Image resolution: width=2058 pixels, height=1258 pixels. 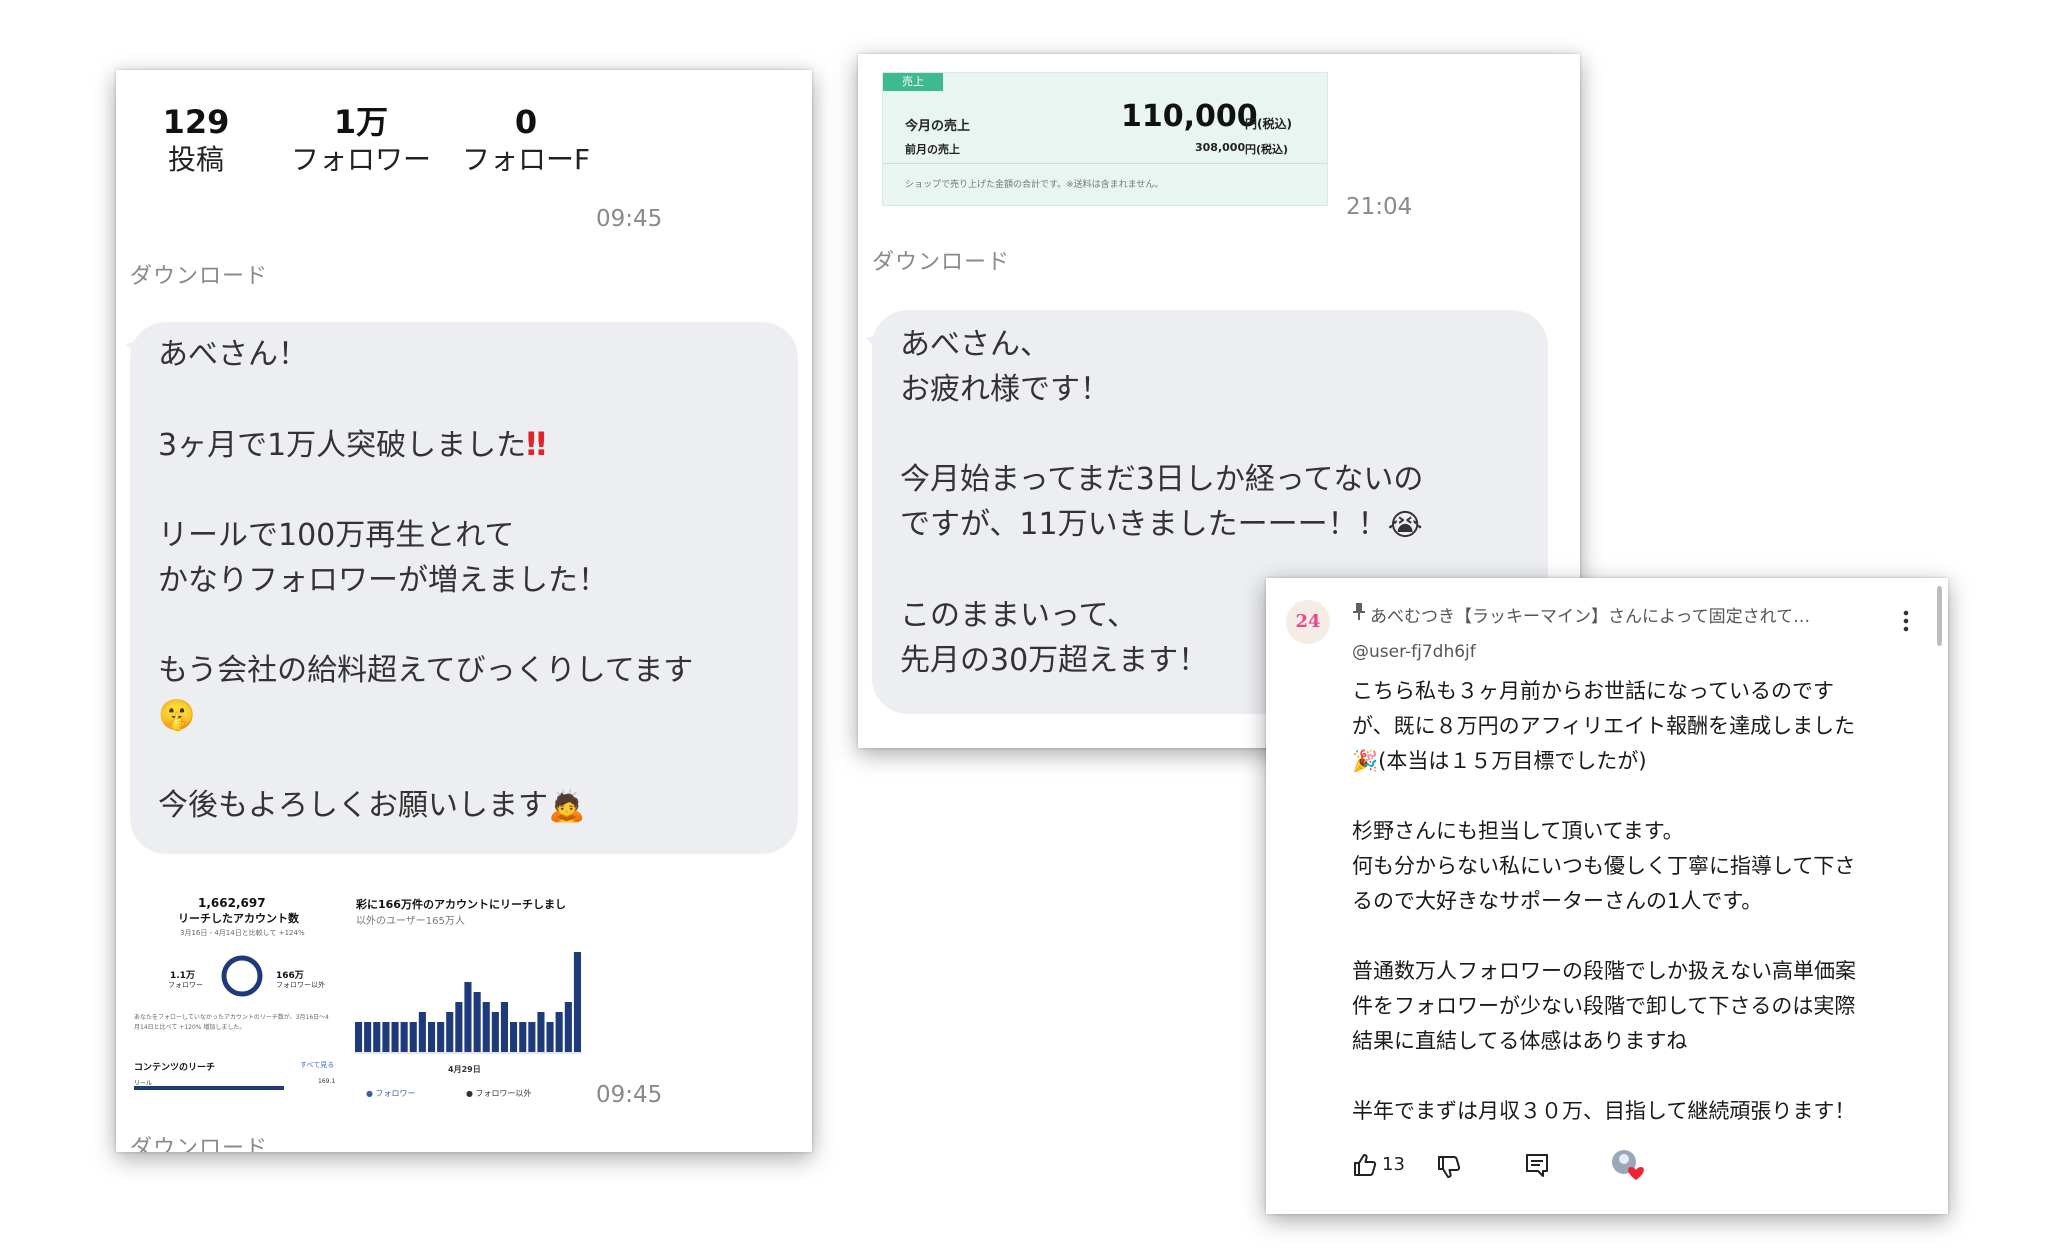 What do you see at coordinates (352, 444) in the screenshot?
I see `message-line: 3ヶ月で1万人突破しました‼` at bounding box center [352, 444].